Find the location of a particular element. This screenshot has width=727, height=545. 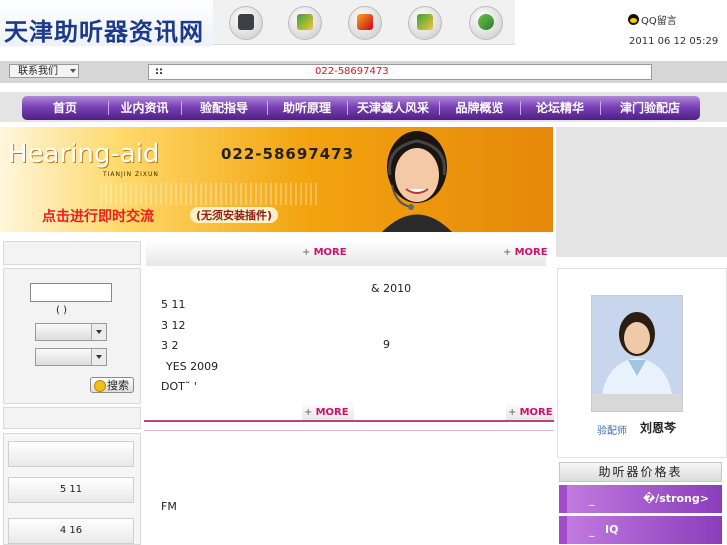

banner-brand: Hearing-aid is located at coordinates (84, 154).